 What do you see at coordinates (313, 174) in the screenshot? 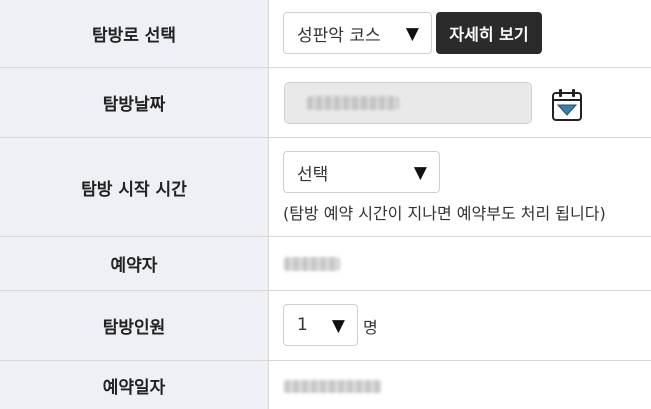
I see `start-time-select-value: 선택` at bounding box center [313, 174].